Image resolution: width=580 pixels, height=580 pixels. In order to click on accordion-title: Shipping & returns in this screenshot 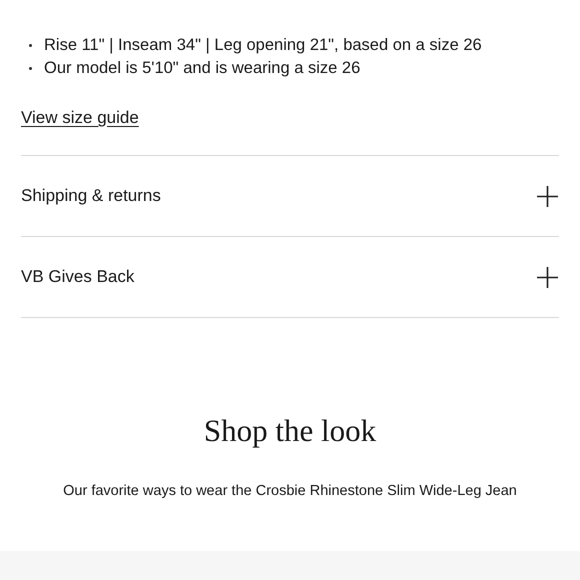, I will do `click(91, 196)`.